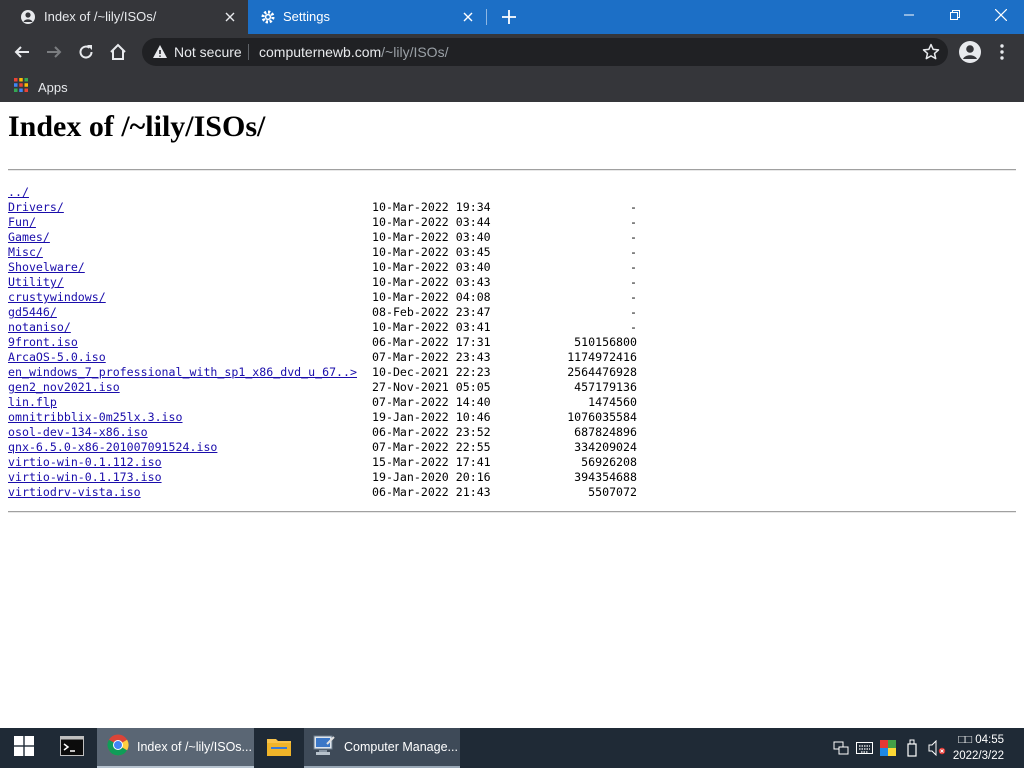 This screenshot has height=768, width=1024. I want to click on divider-top, so click(512, 170).